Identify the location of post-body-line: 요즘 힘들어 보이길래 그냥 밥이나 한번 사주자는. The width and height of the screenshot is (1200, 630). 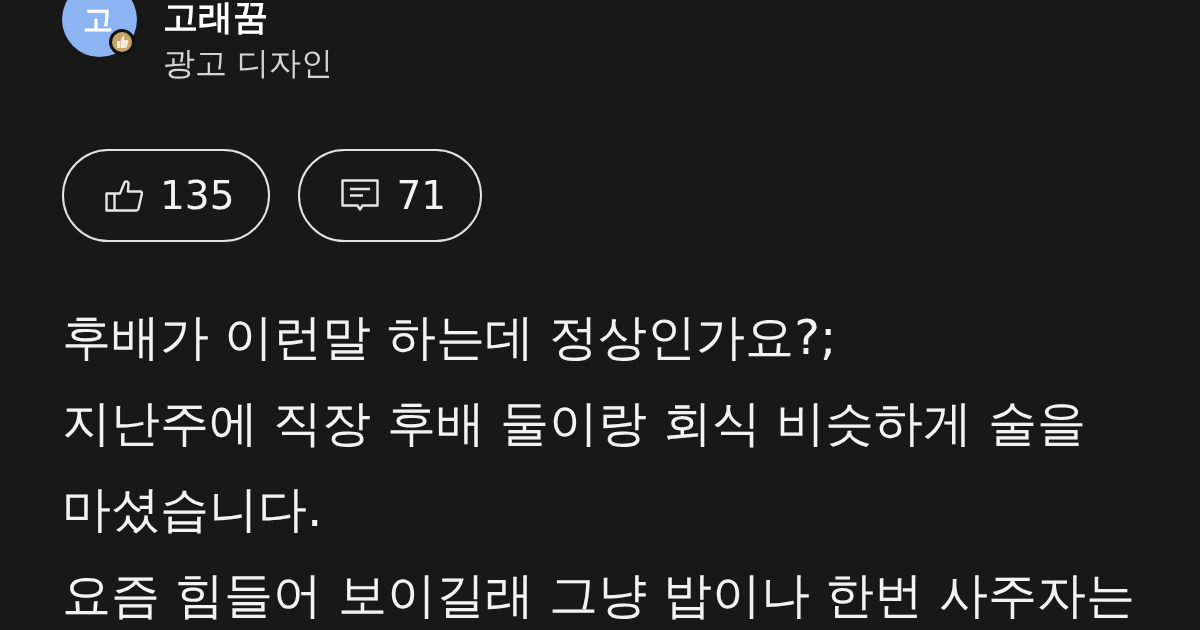
(599, 595).